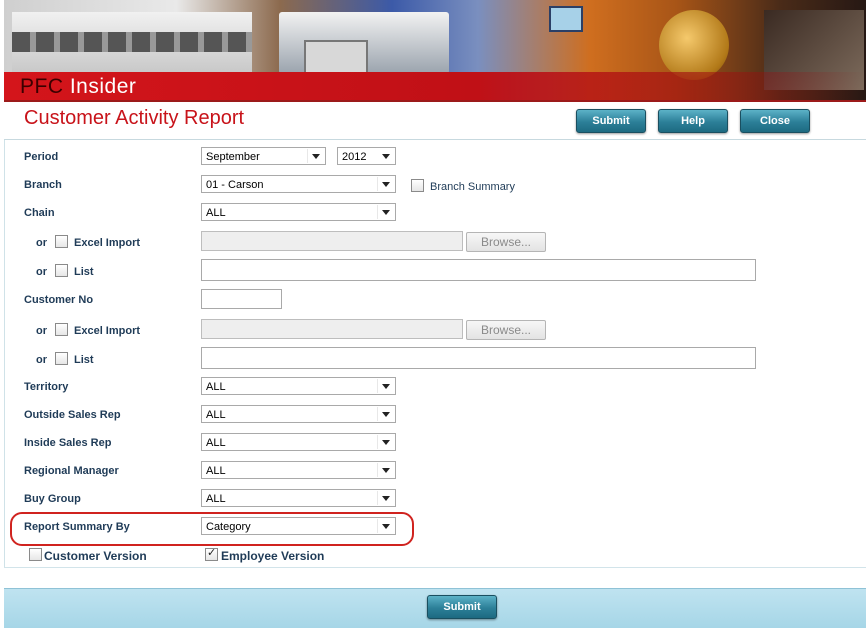 The image size is (866, 628). Describe the element at coordinates (216, 443) in the screenshot. I see `inside-sales-rep-value: ALL` at that location.